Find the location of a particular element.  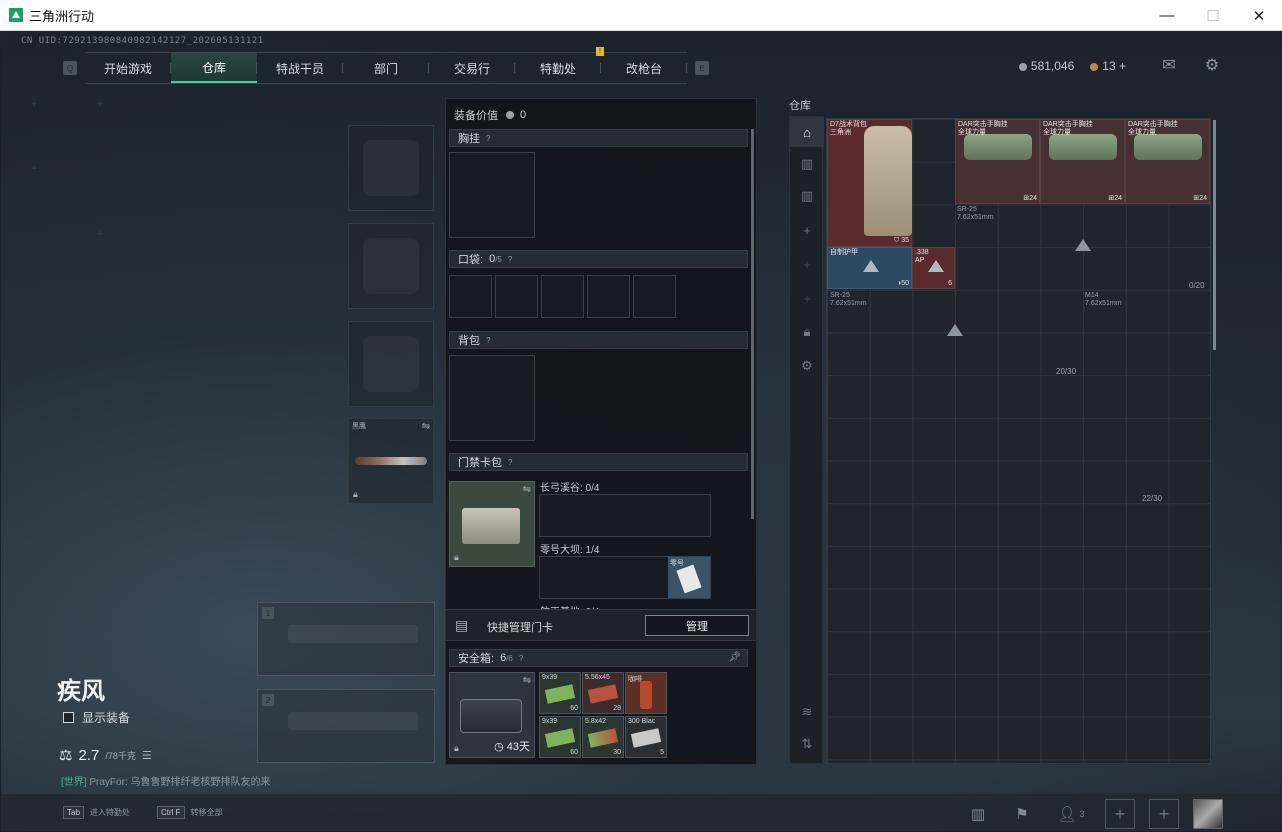

silver-amount: 581,046 is located at coordinates (1052, 66).